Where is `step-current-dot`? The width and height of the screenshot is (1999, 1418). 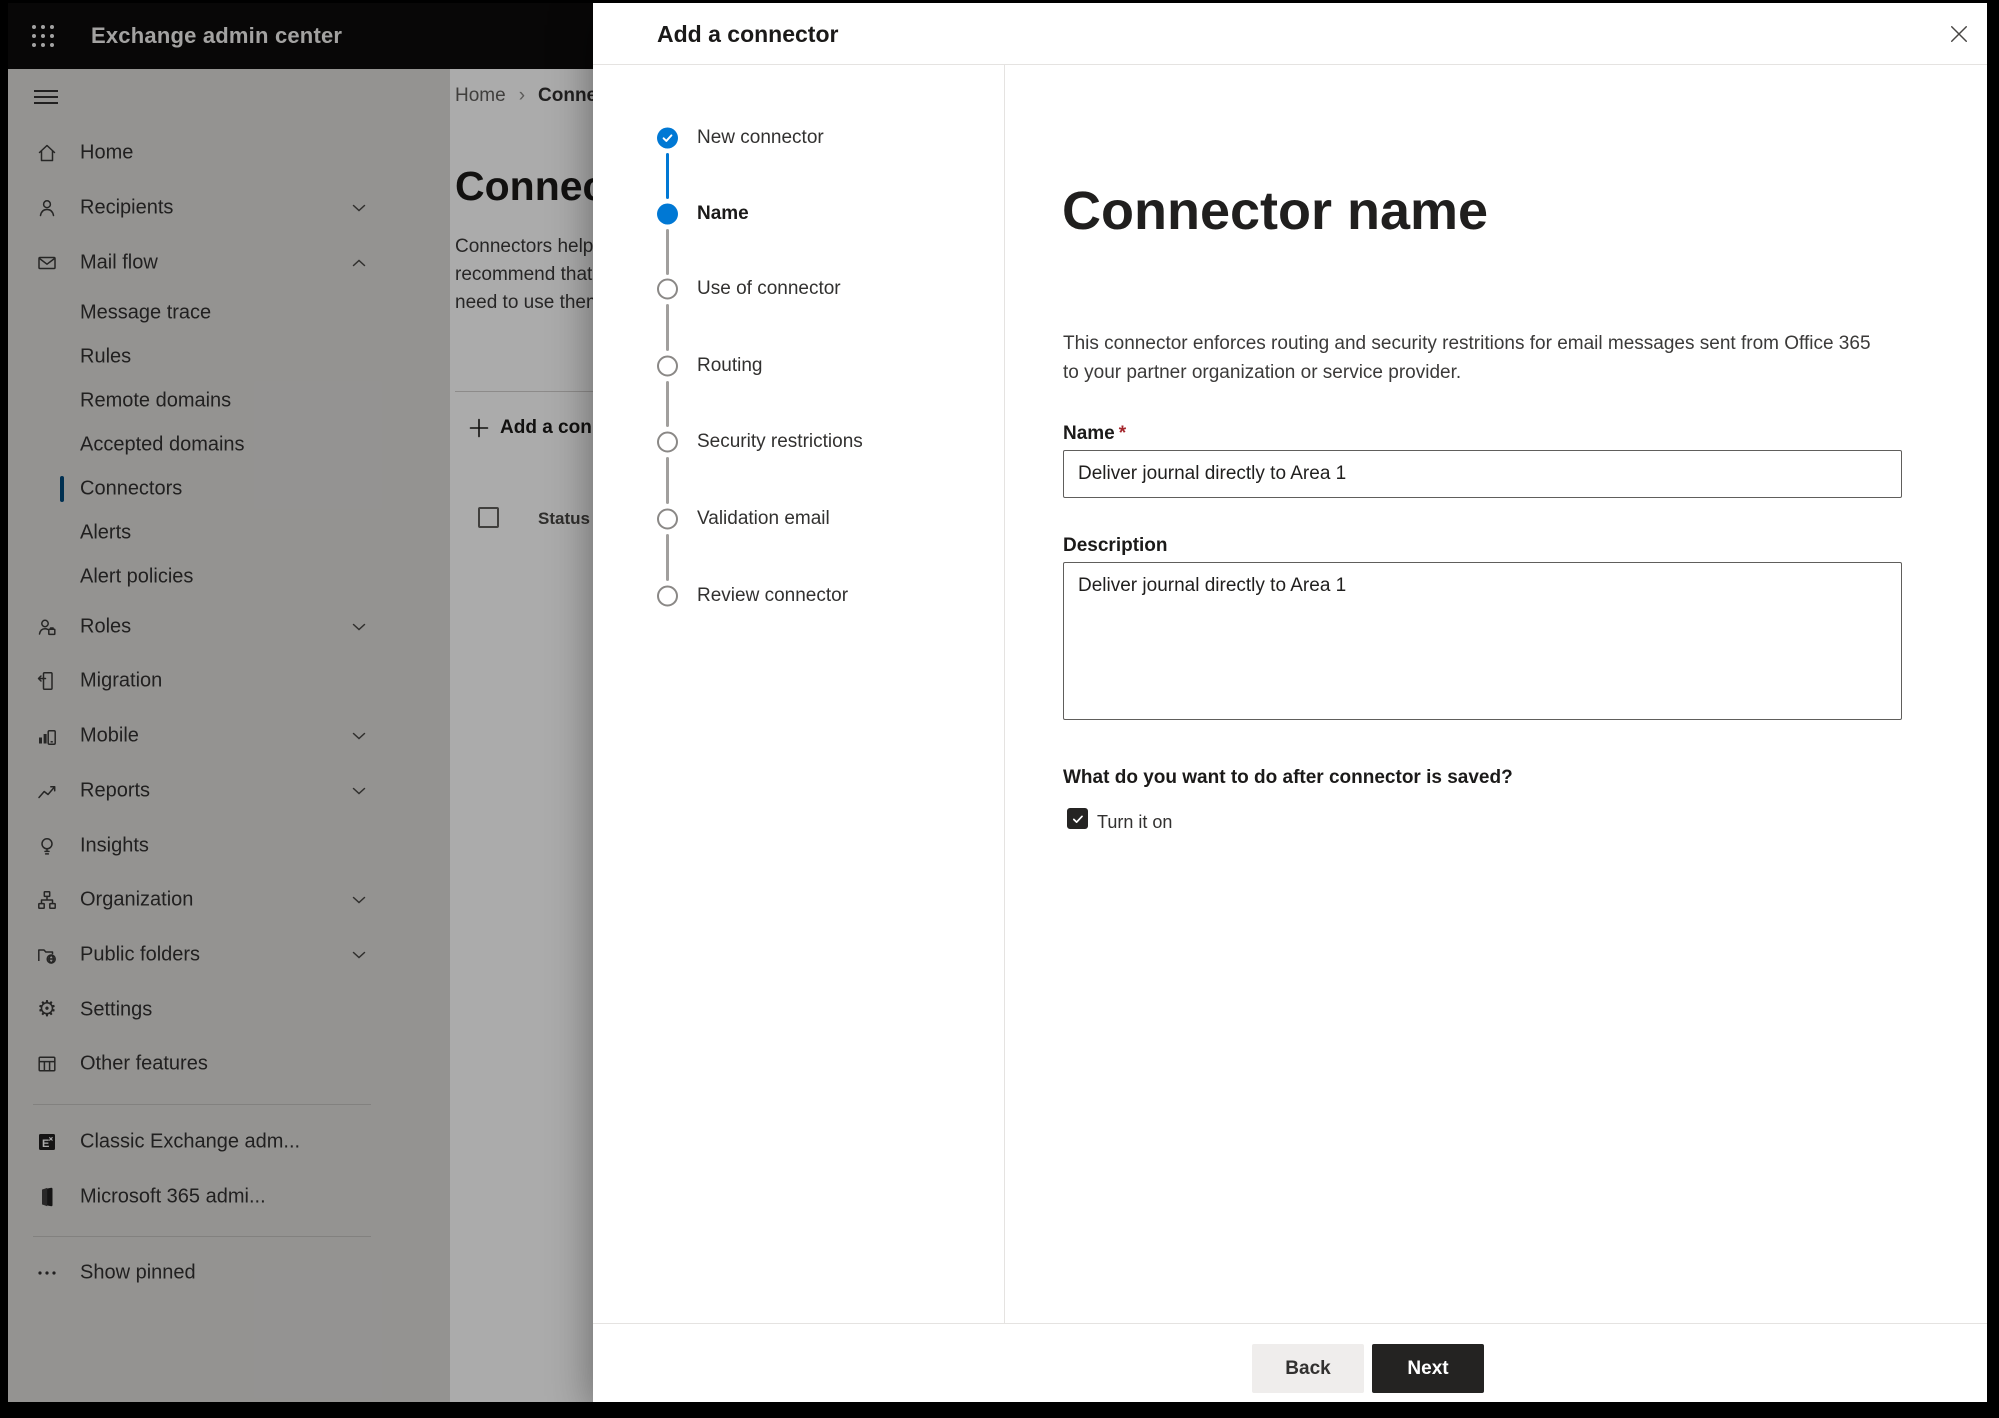 step-current-dot is located at coordinates (667, 214).